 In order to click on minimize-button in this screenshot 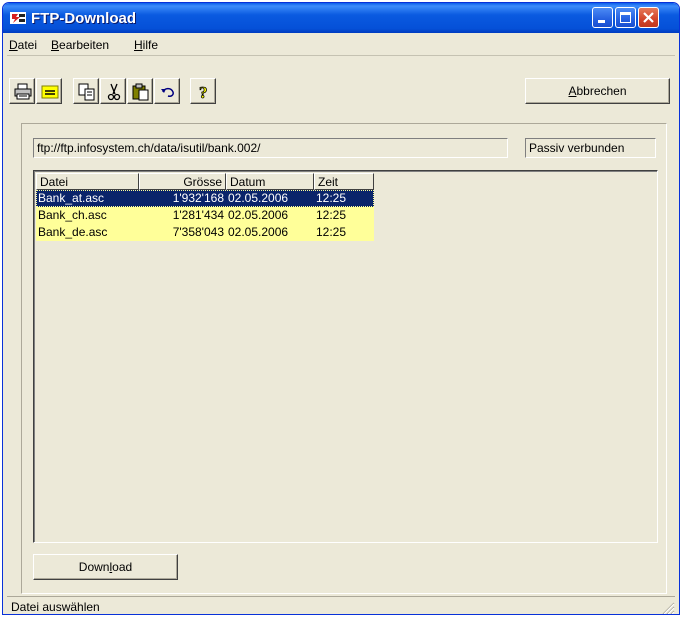, I will do `click(602, 17)`.